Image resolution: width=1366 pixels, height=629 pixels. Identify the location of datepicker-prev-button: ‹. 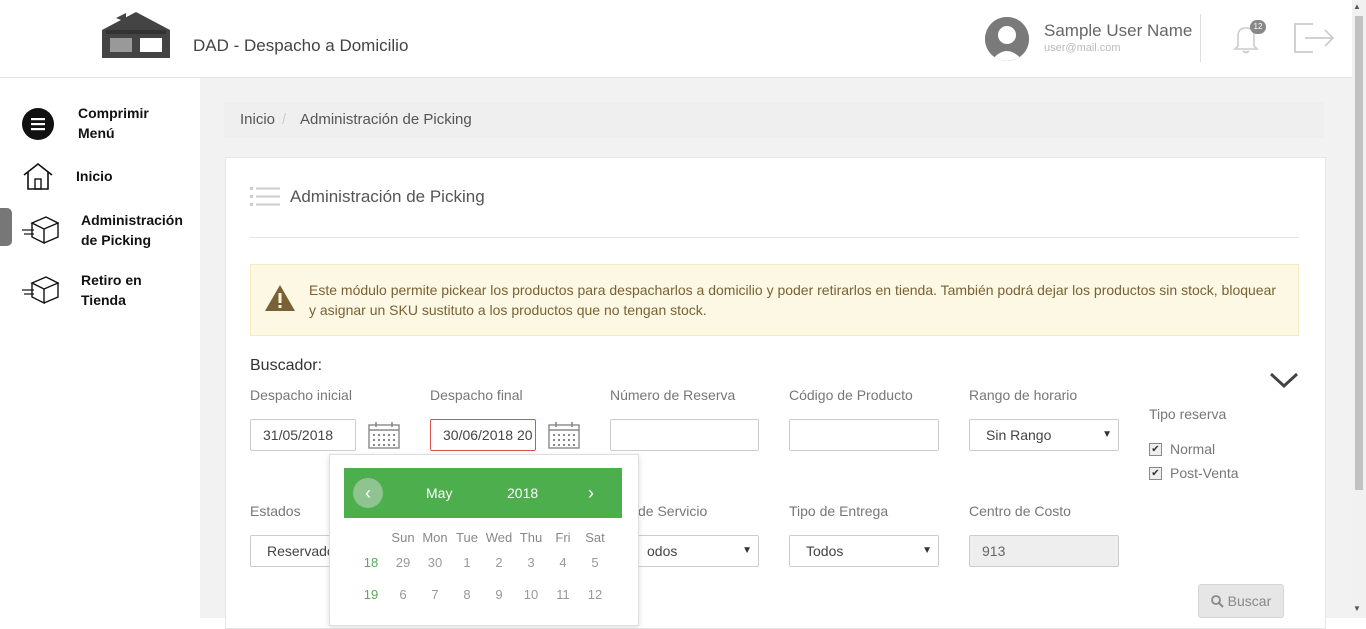
(368, 493).